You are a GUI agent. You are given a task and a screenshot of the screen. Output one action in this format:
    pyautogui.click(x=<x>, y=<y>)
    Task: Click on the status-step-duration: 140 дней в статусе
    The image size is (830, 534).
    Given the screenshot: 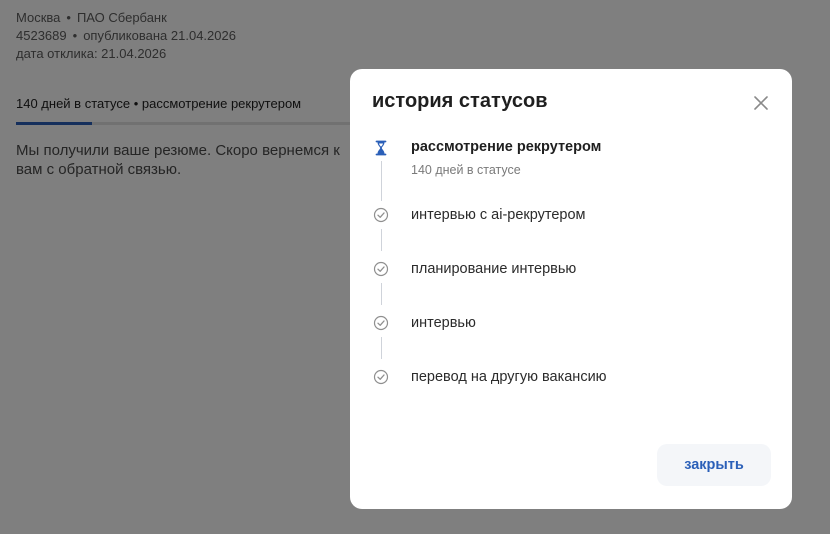 What is the action you would take?
    pyautogui.click(x=466, y=170)
    